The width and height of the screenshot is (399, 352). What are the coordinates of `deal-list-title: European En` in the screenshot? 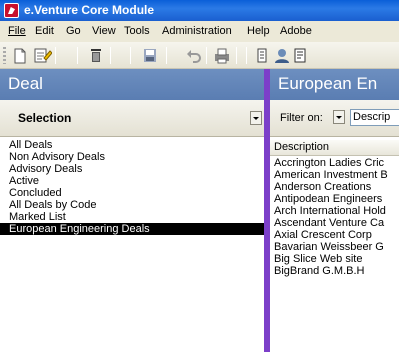 It's located at (334, 84).